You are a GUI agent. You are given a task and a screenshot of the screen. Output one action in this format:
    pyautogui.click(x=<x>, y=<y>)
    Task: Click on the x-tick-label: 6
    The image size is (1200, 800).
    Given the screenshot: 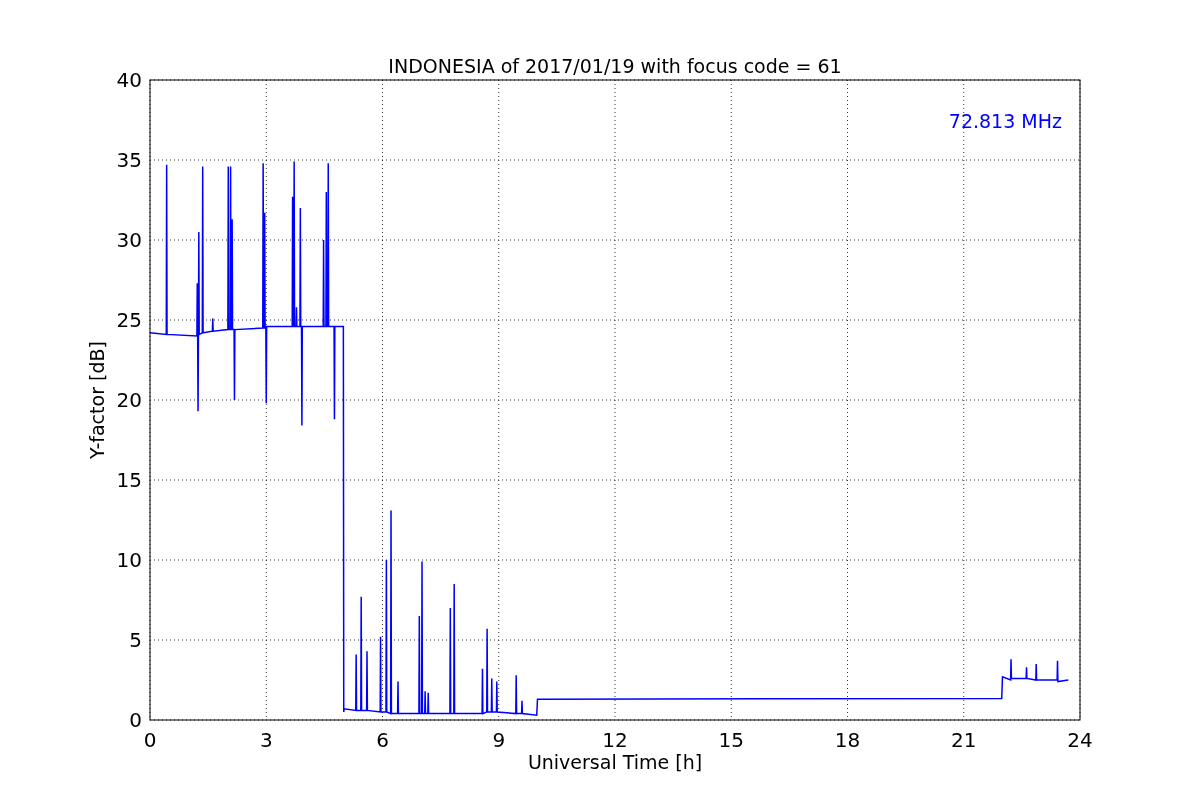 What is the action you would take?
    pyautogui.click(x=382, y=740)
    